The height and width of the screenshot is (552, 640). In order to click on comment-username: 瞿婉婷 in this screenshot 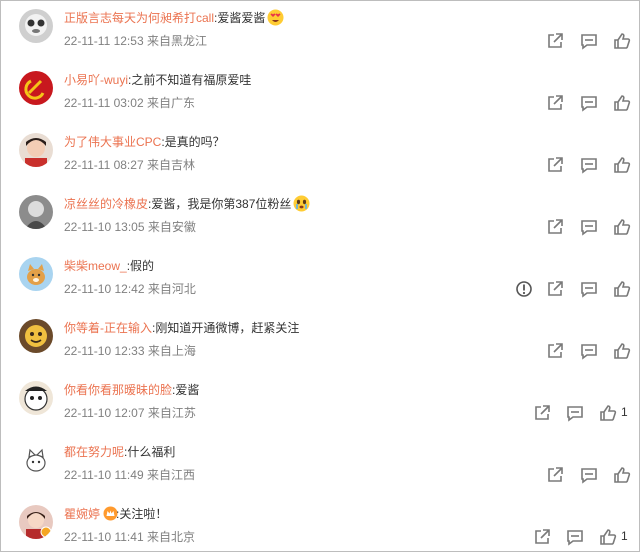, I will do `click(82, 514)`.